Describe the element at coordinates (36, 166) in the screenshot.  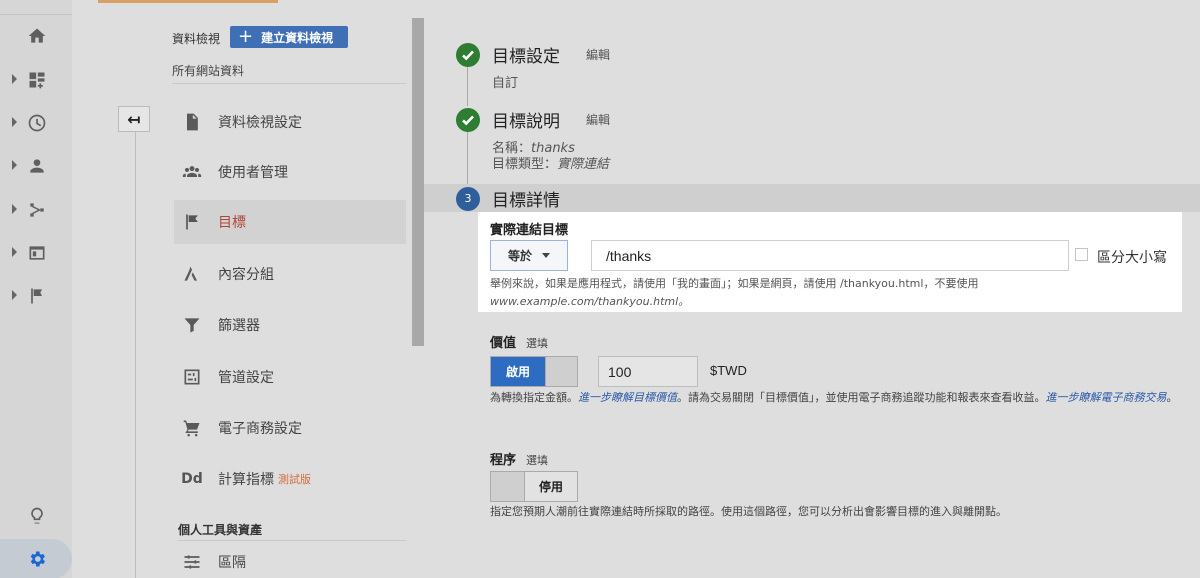
I see `rail-audience` at that location.